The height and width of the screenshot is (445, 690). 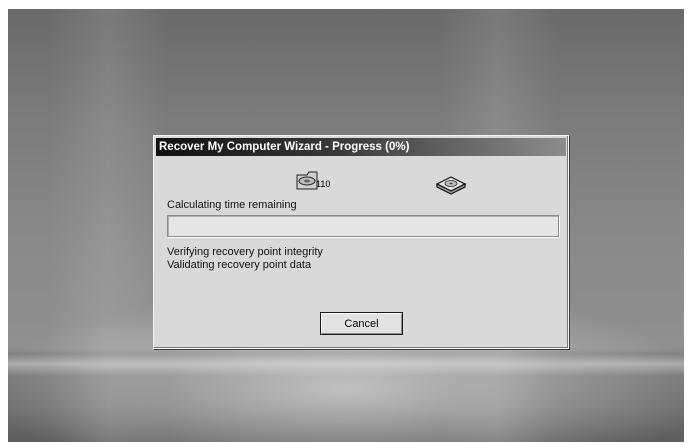 I want to click on log-line: Validating recovery point data, so click(x=239, y=265).